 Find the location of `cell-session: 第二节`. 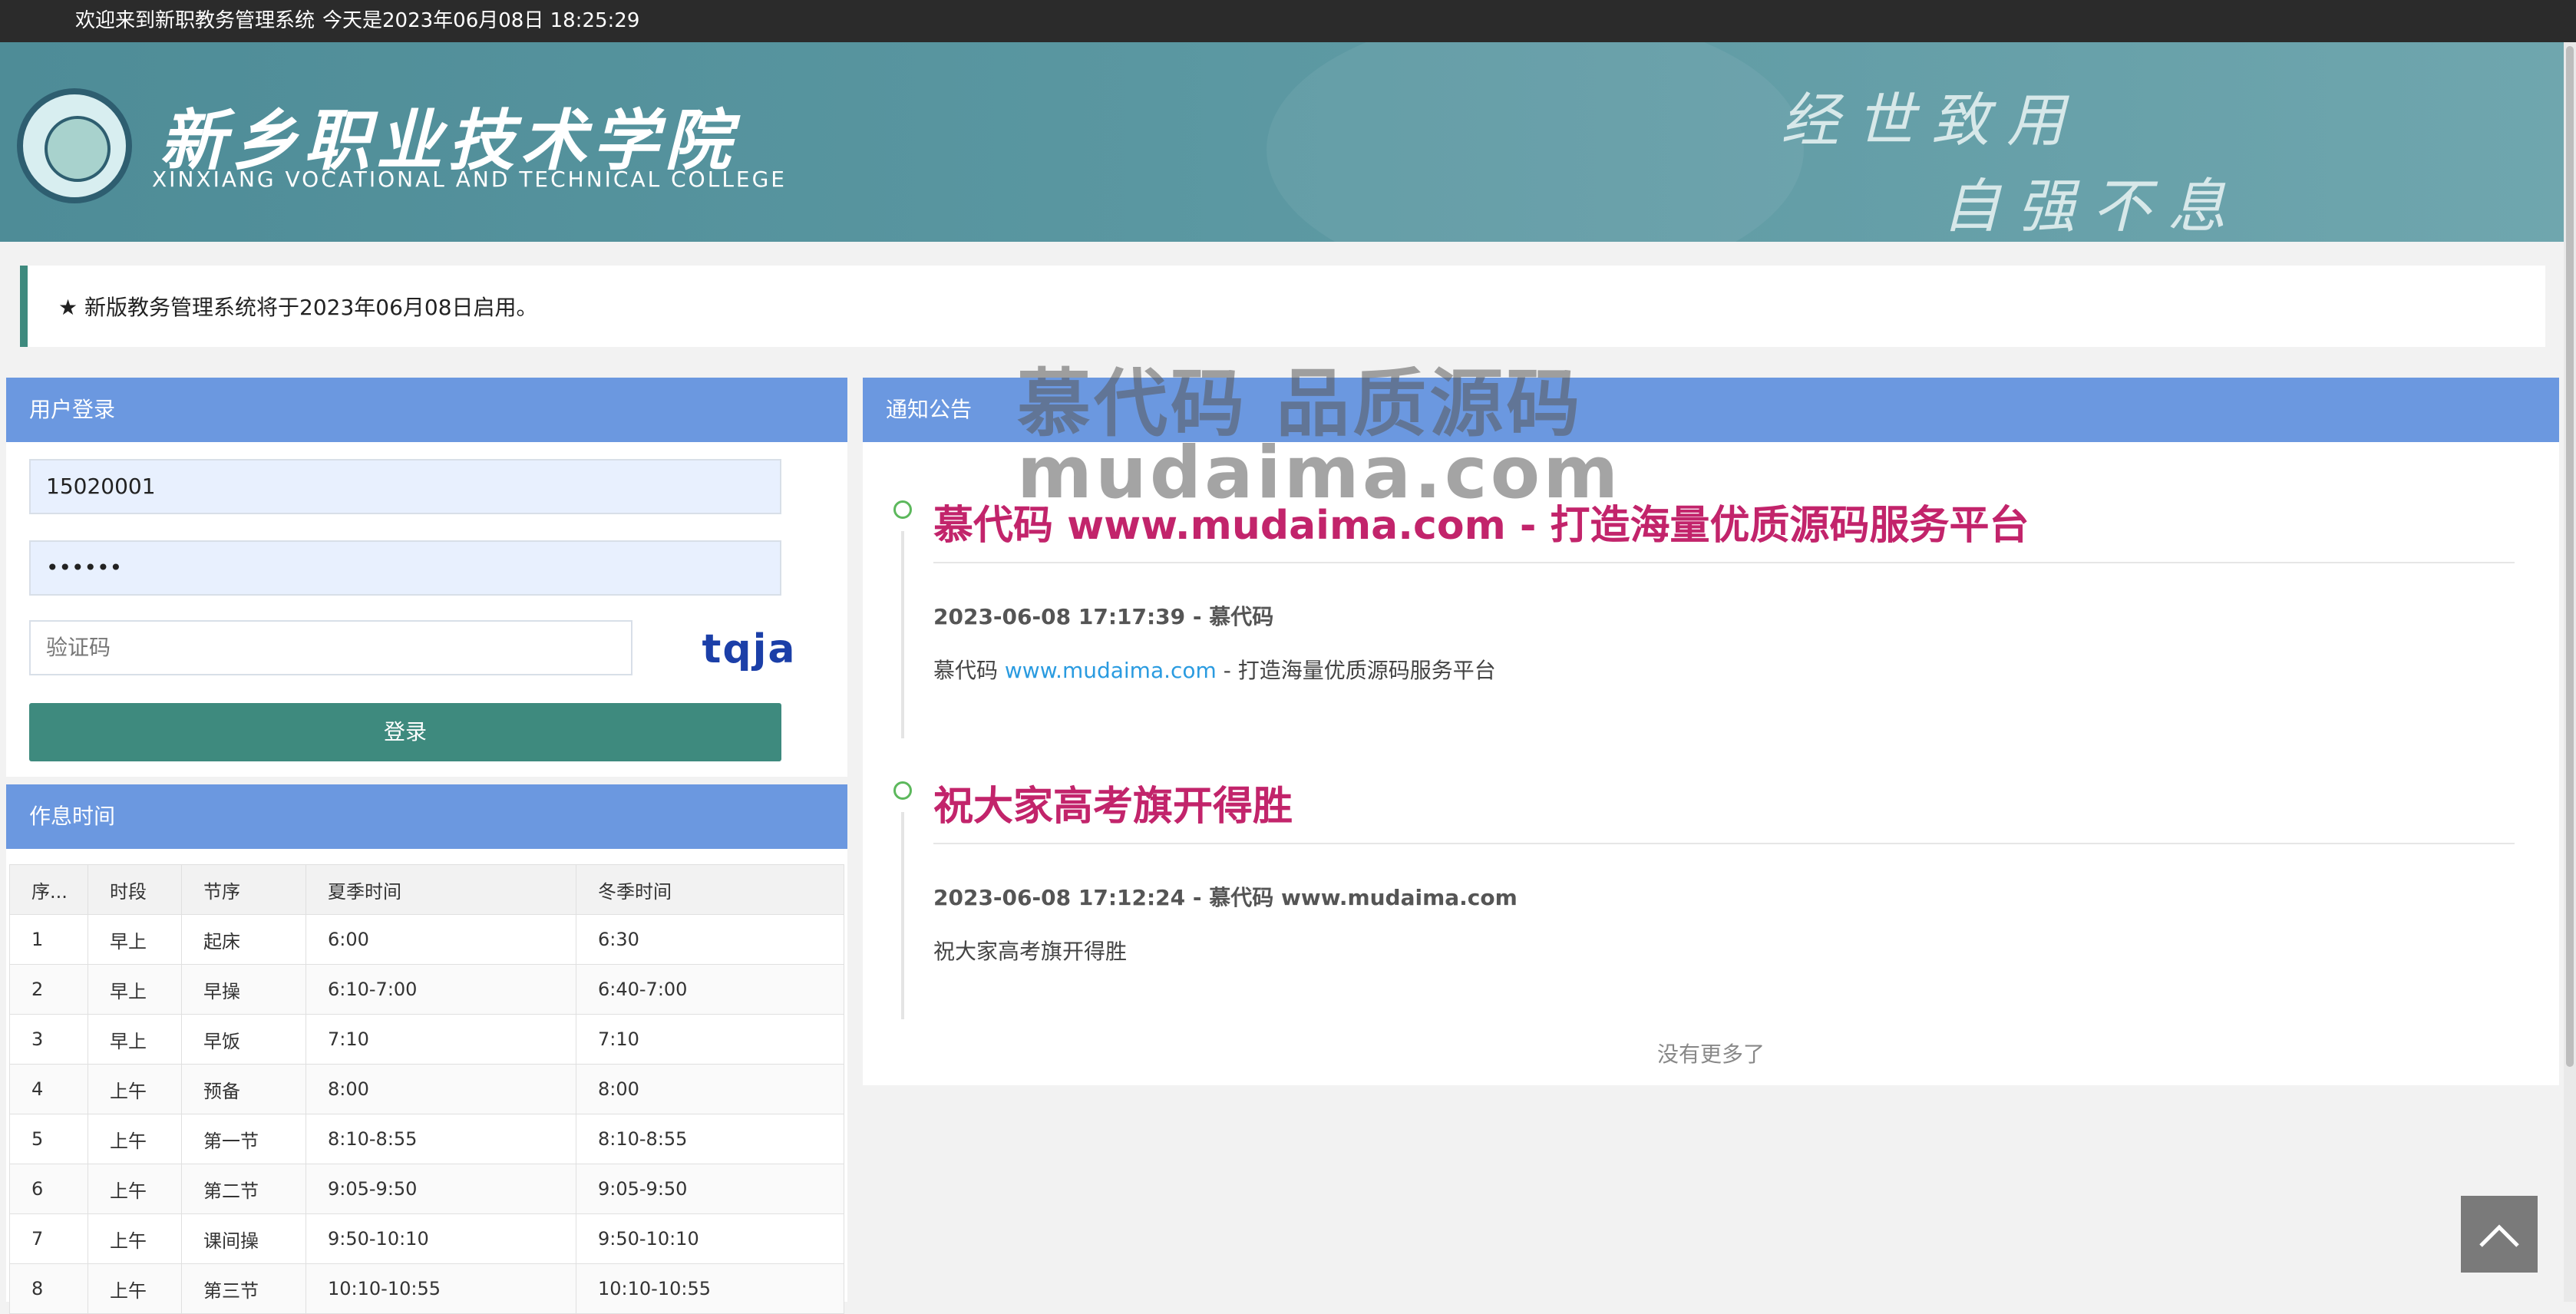

cell-session: 第二节 is located at coordinates (243, 1189).